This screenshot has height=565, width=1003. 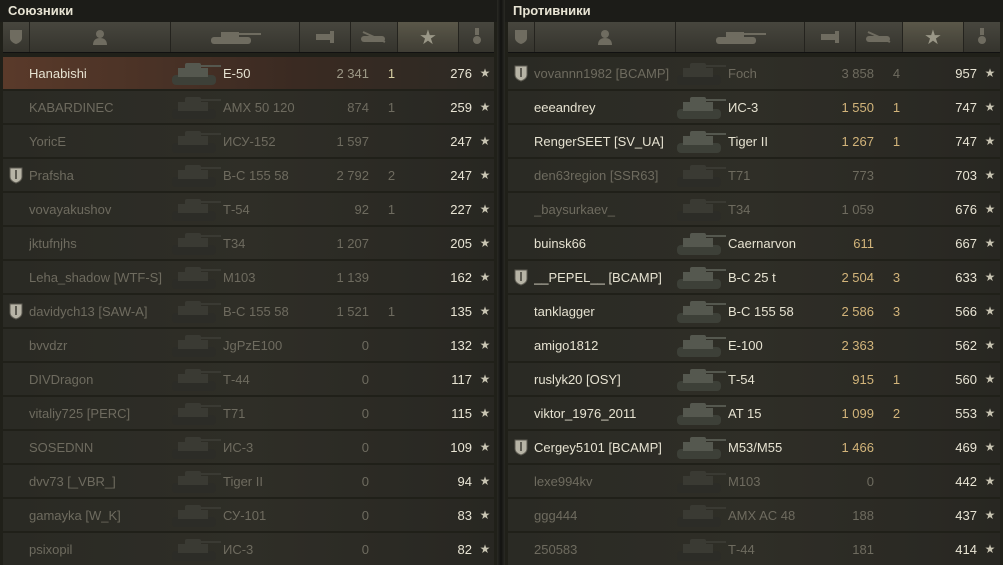 What do you see at coordinates (754, 345) in the screenshot?
I see `player-row: amigo1812 E-100 2 363 562 ★` at bounding box center [754, 345].